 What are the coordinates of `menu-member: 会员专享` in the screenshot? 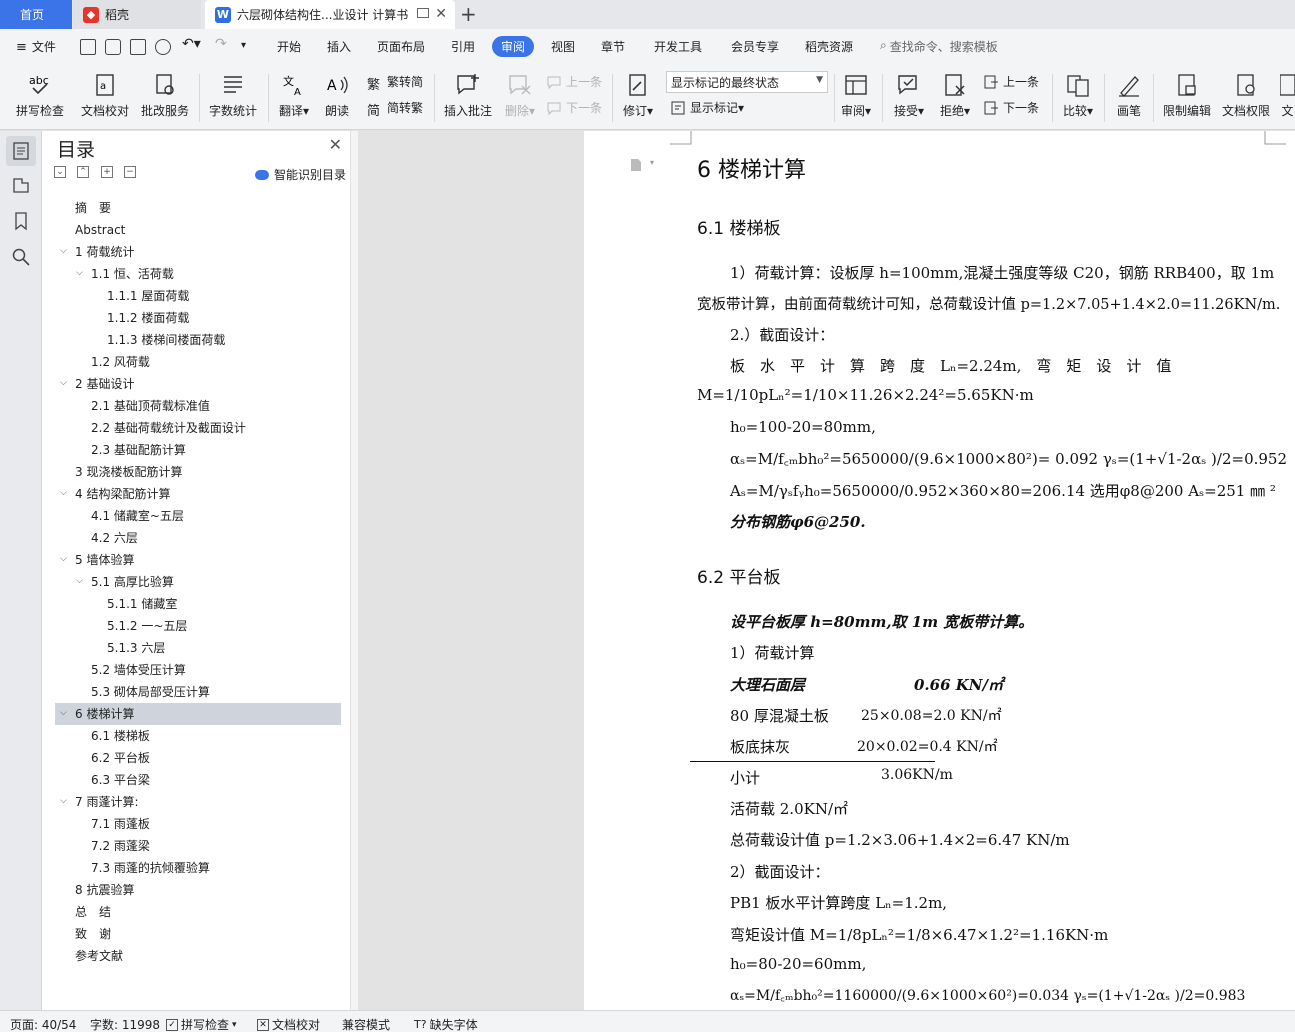 It's located at (755, 46).